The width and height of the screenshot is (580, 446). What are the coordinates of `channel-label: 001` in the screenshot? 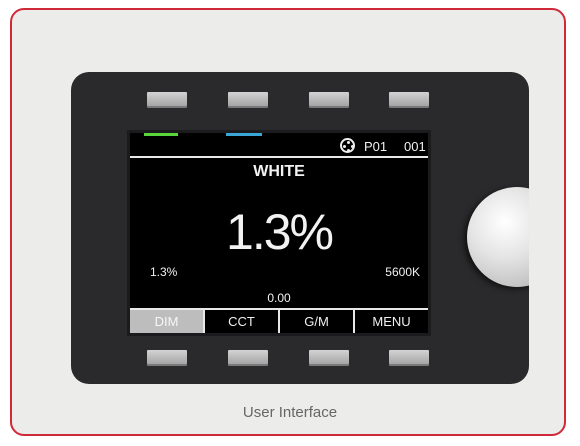 It's located at (415, 146).